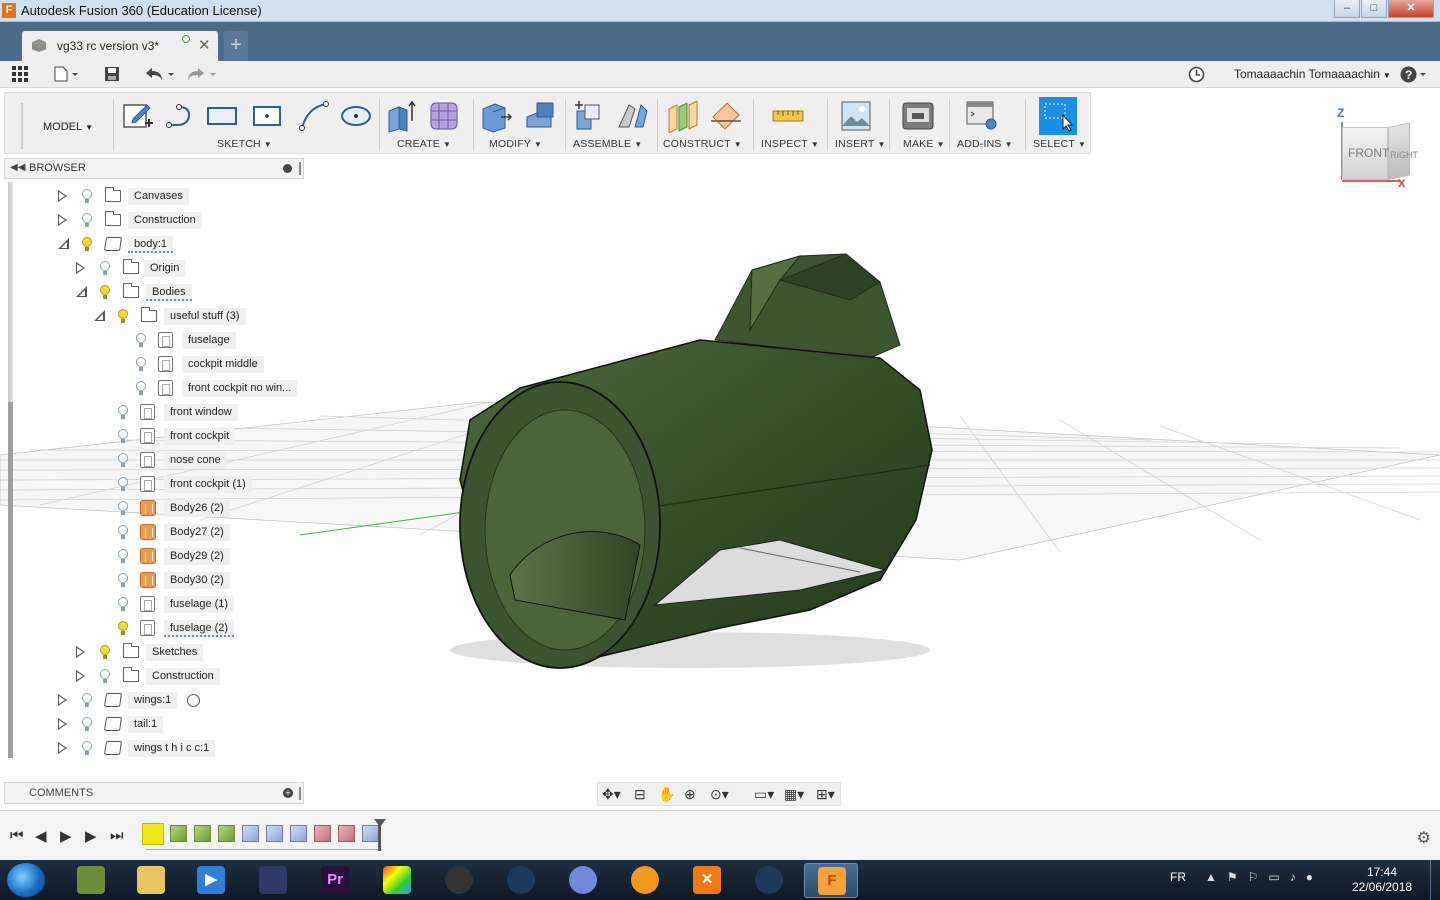  What do you see at coordinates (764, 794) in the screenshot?
I see `display-settings-icon: ▭▾` at bounding box center [764, 794].